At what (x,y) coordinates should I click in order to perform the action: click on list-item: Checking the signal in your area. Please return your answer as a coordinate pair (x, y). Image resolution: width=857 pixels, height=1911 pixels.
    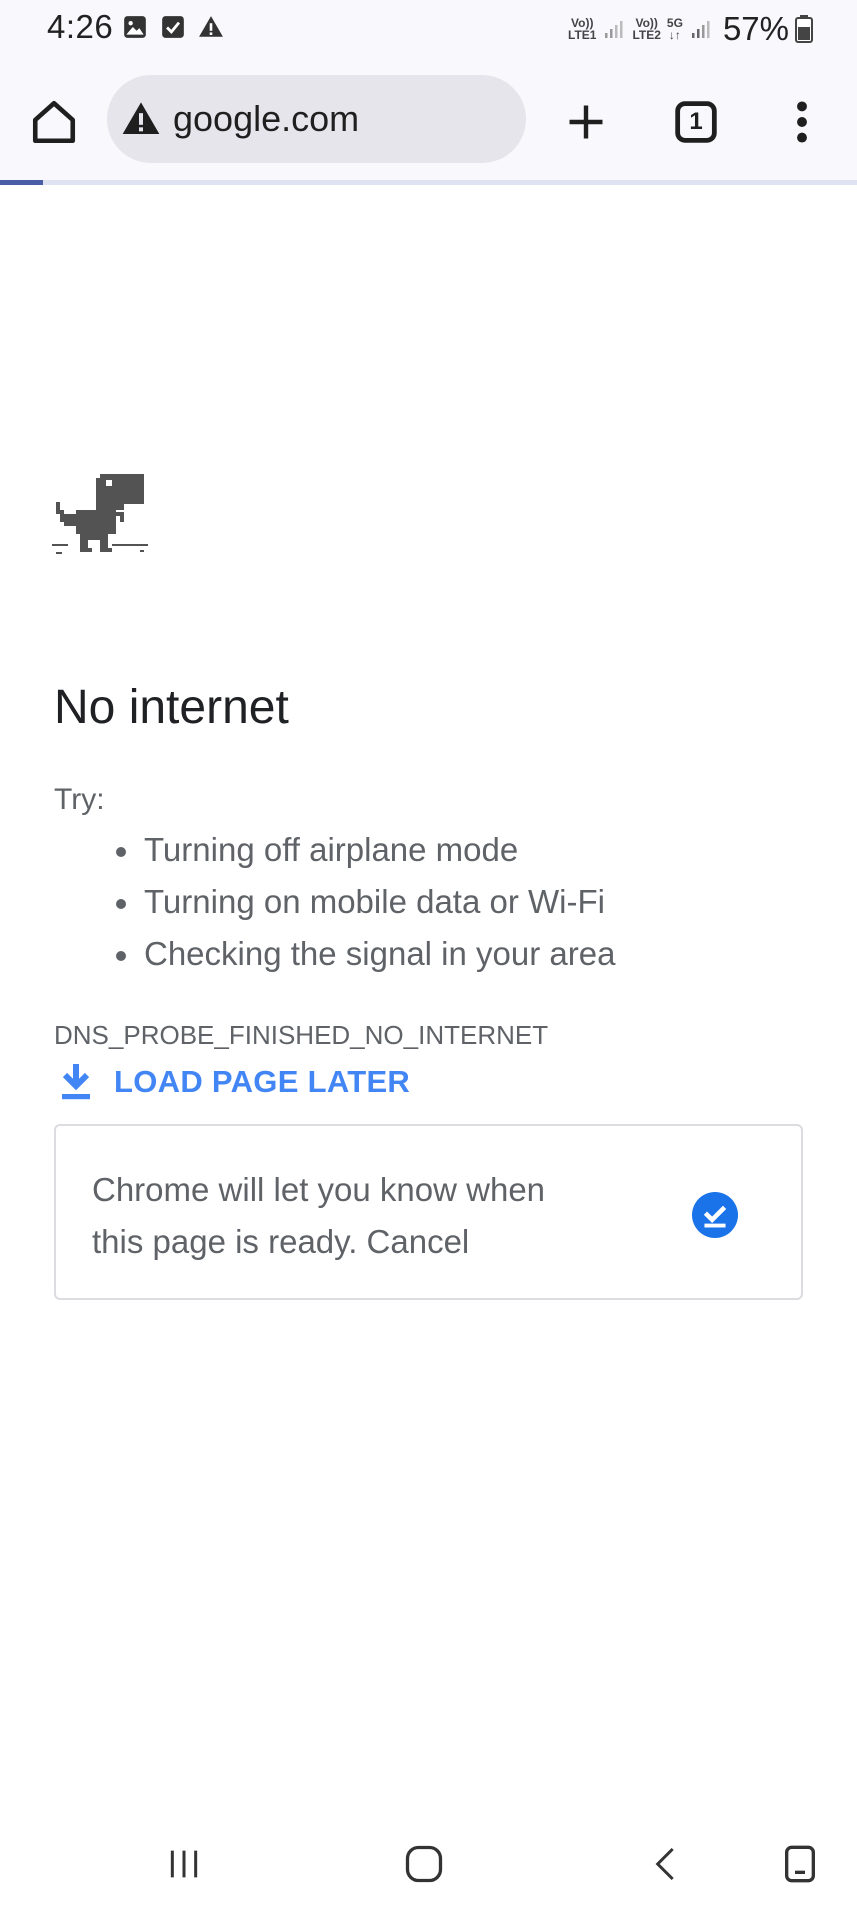
    Looking at the image, I should click on (358, 954).